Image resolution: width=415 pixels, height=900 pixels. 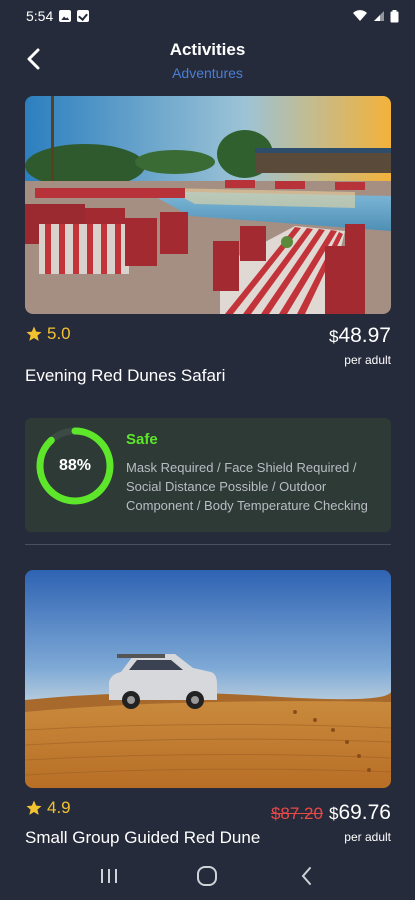 I want to click on battery-icon, so click(x=394, y=15).